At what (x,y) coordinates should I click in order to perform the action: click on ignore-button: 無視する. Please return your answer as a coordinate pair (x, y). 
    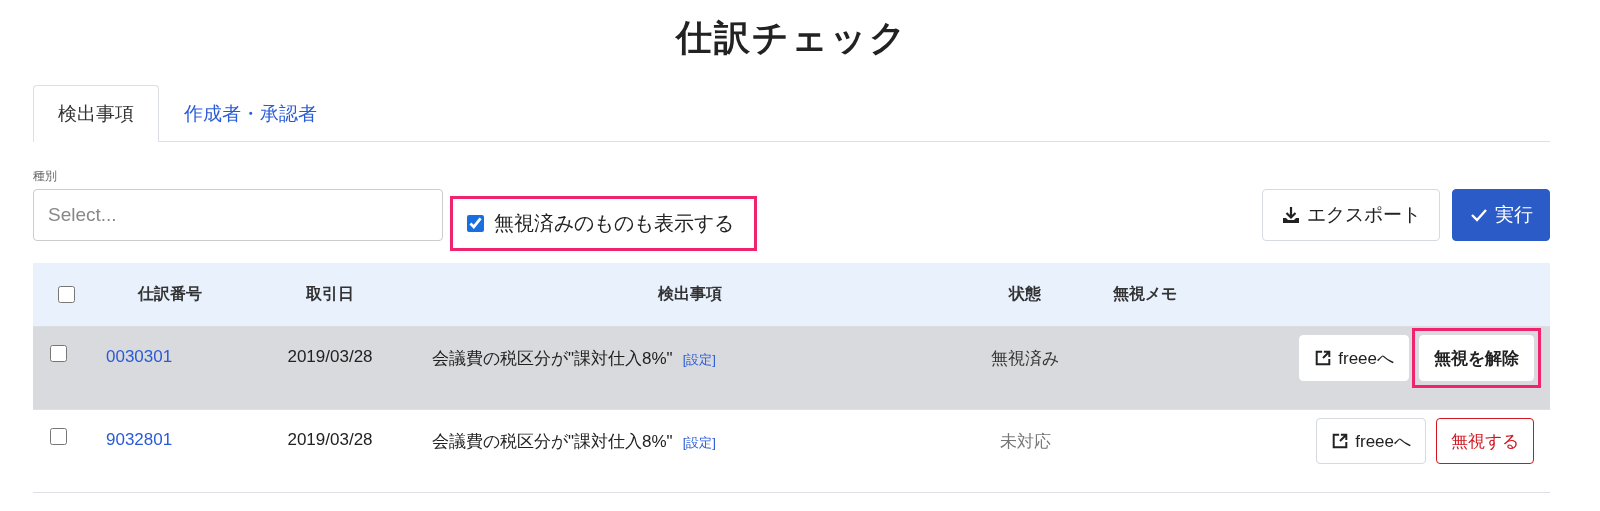
    Looking at the image, I should click on (1485, 441).